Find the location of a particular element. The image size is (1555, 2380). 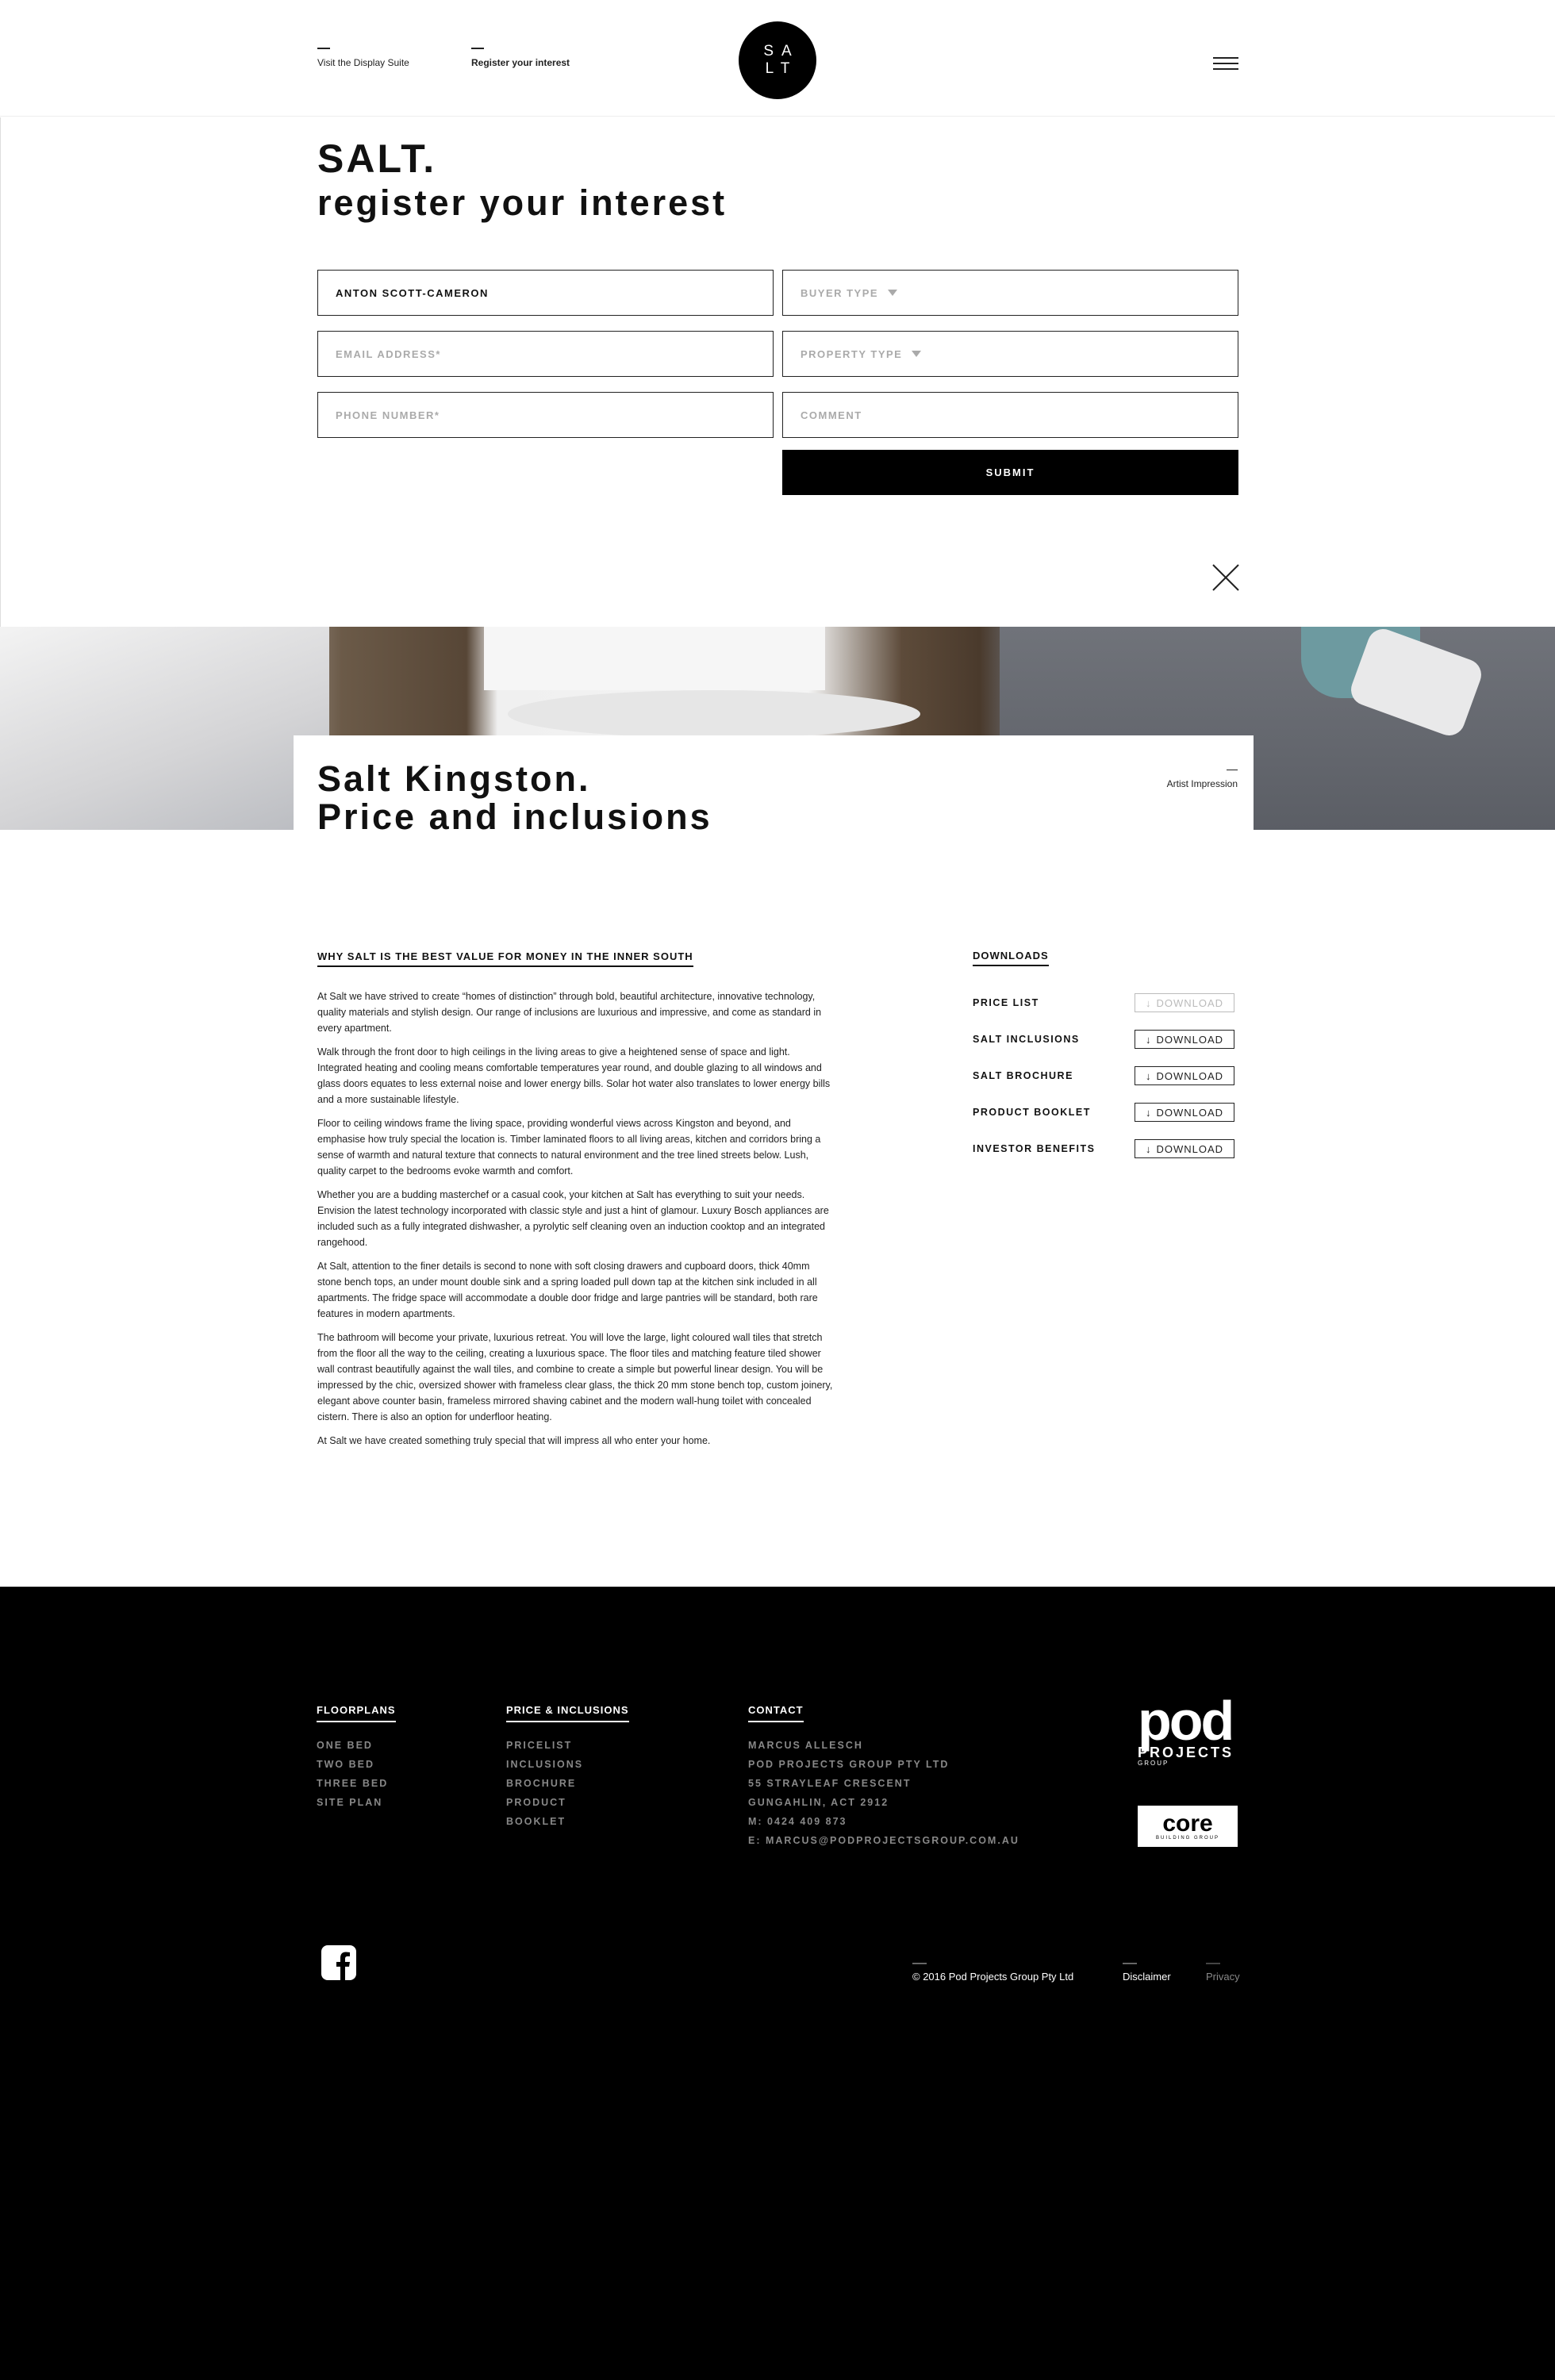

logo-text-top: SA is located at coordinates (781, 51).